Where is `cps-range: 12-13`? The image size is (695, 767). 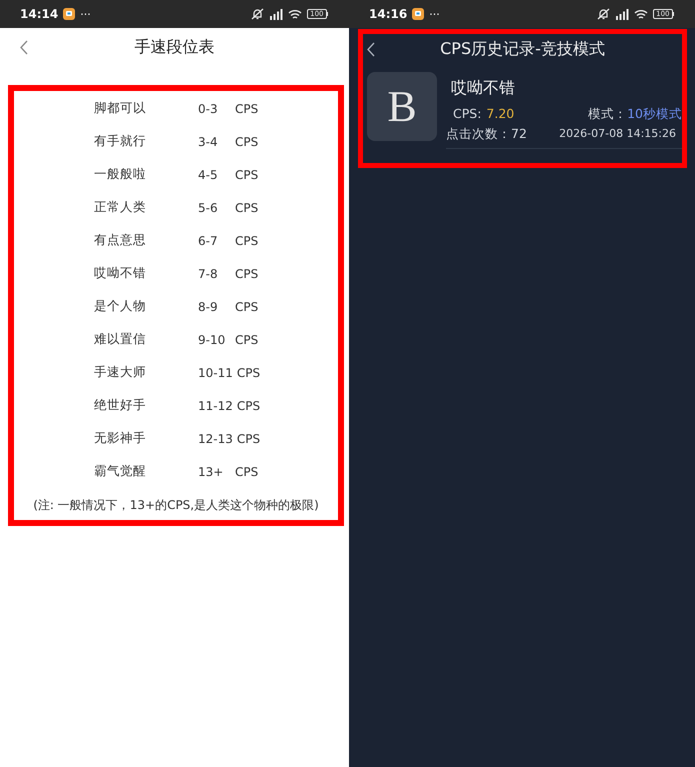
cps-range: 12-13 is located at coordinates (215, 439).